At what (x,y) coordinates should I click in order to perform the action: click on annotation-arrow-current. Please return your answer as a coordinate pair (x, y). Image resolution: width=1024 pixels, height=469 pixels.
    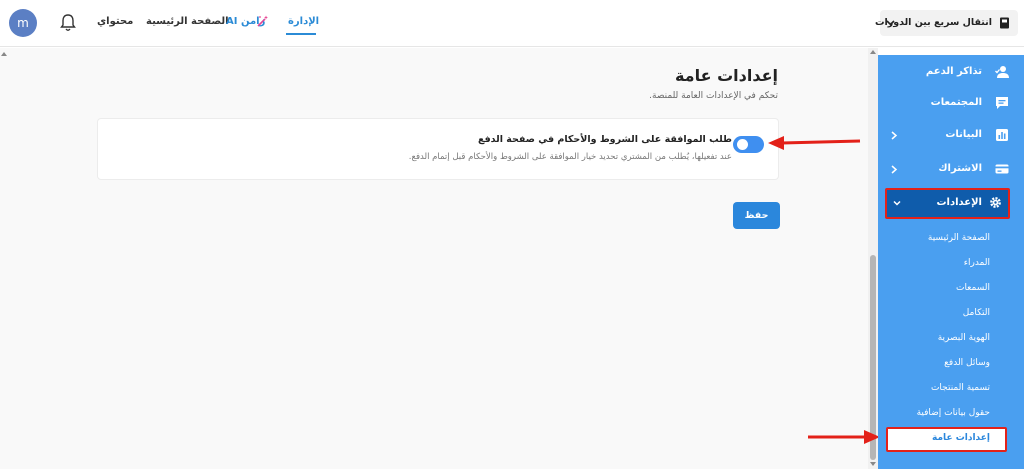
    Looking at the image, I should click on (844, 437).